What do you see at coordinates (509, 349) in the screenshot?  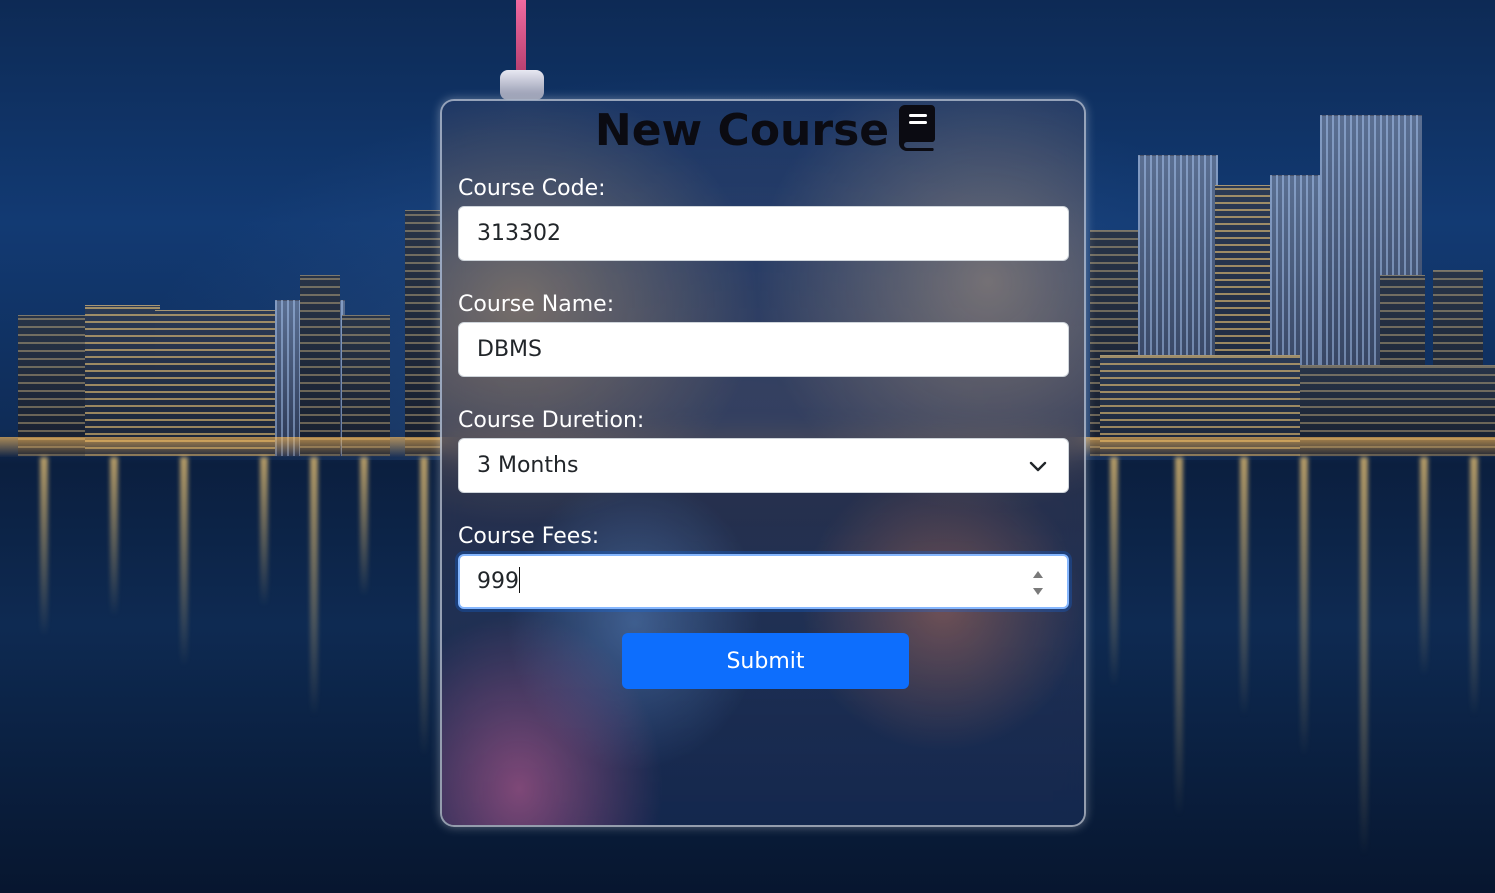 I see `course-name-value: DBMS` at bounding box center [509, 349].